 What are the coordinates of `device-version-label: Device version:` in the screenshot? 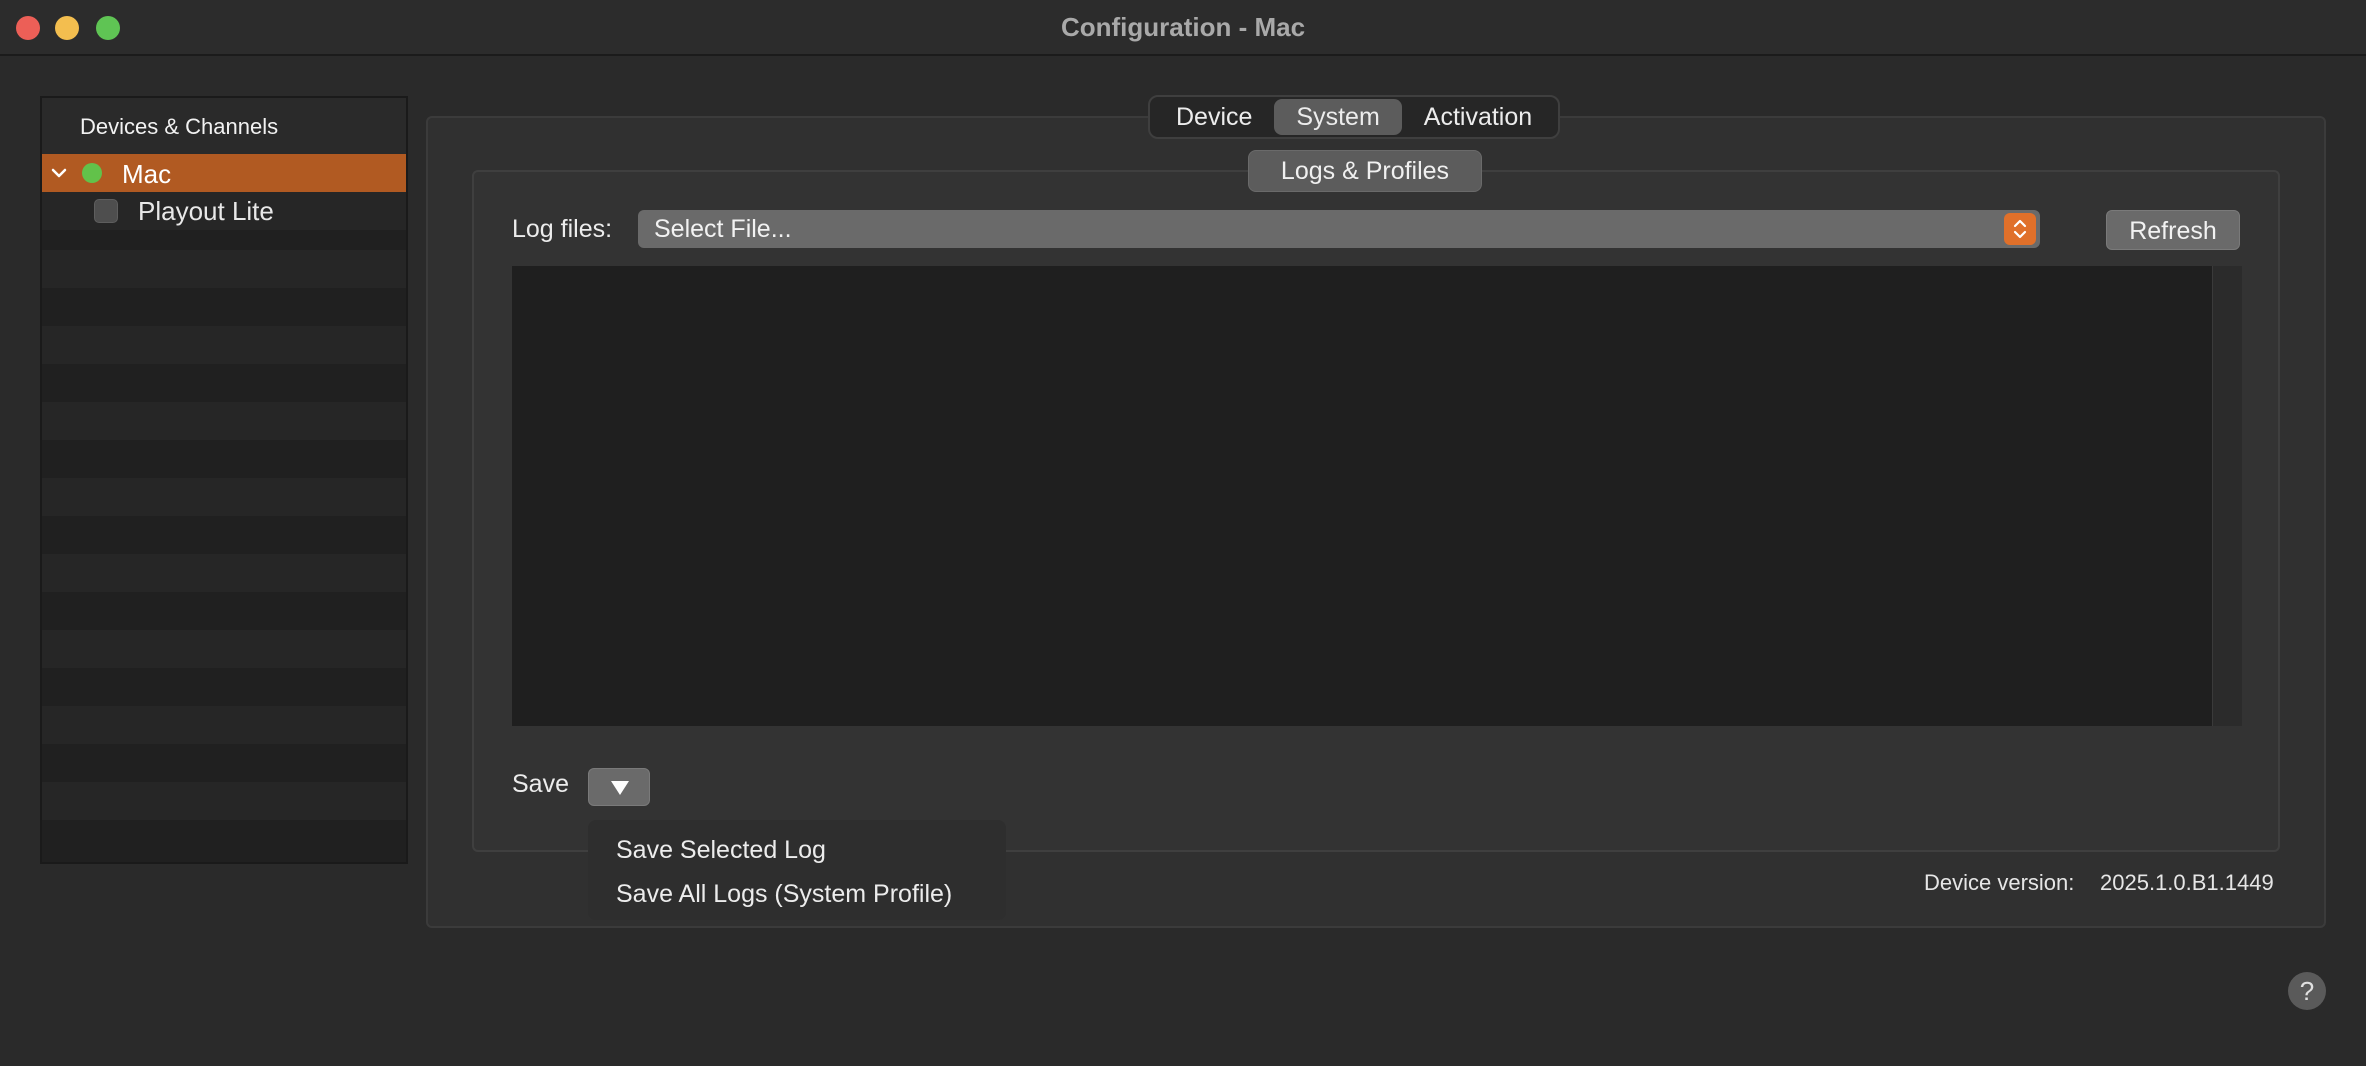 It's located at (1999, 882).